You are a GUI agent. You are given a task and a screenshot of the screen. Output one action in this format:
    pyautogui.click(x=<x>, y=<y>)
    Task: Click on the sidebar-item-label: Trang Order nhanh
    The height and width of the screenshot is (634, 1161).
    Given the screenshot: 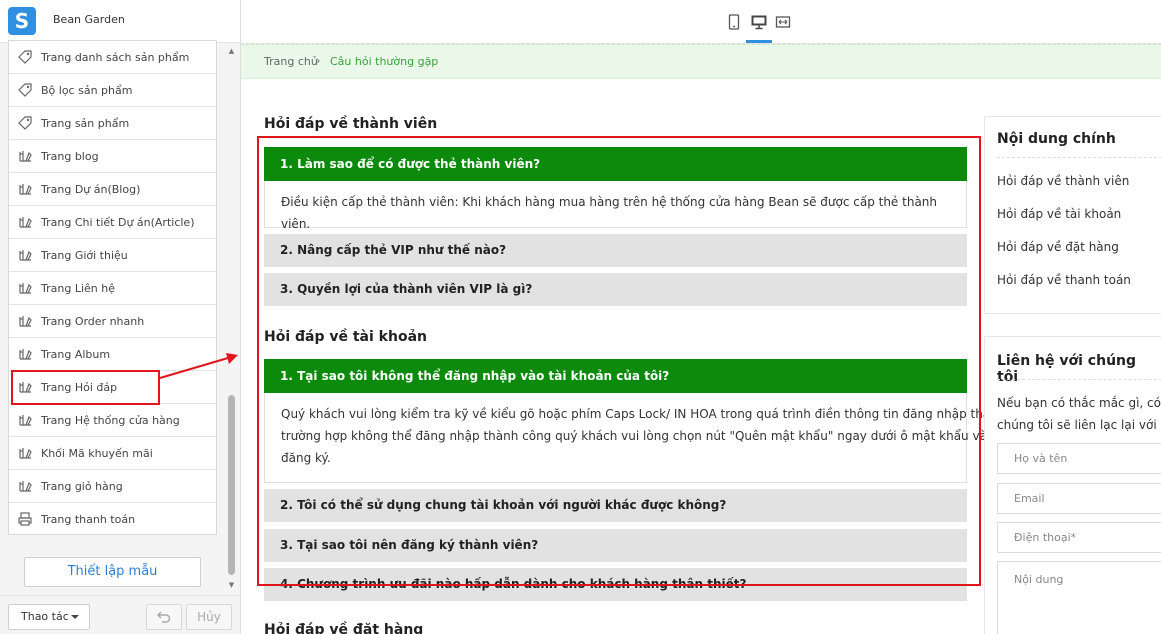 What is the action you would take?
    pyautogui.click(x=93, y=321)
    